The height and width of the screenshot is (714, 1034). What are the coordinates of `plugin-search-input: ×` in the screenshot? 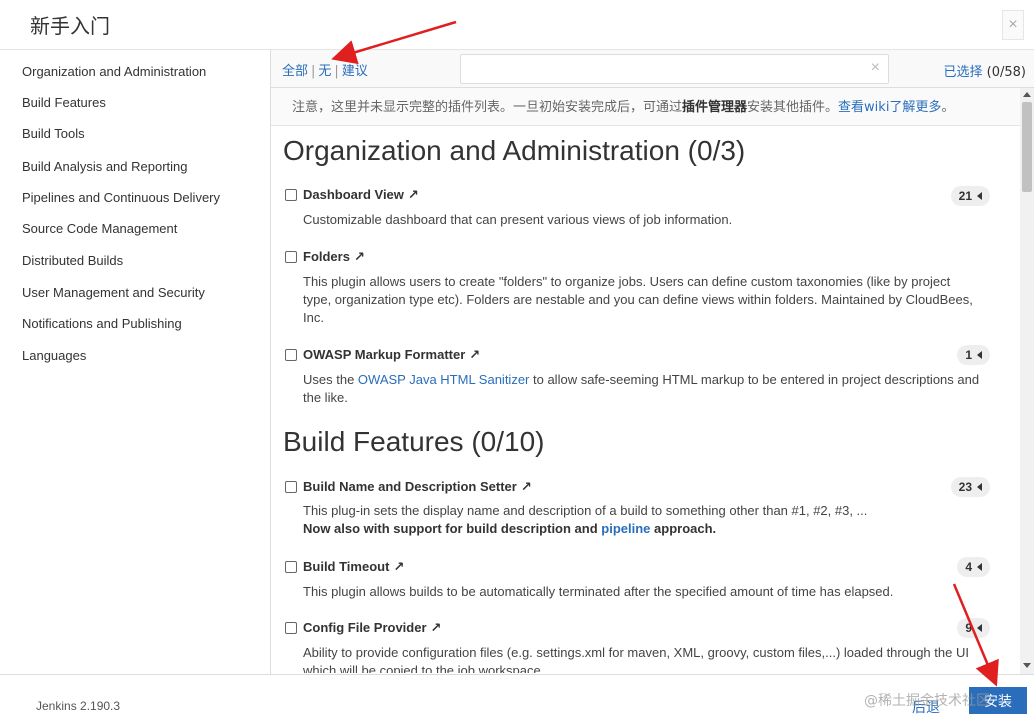 It's located at (674, 69).